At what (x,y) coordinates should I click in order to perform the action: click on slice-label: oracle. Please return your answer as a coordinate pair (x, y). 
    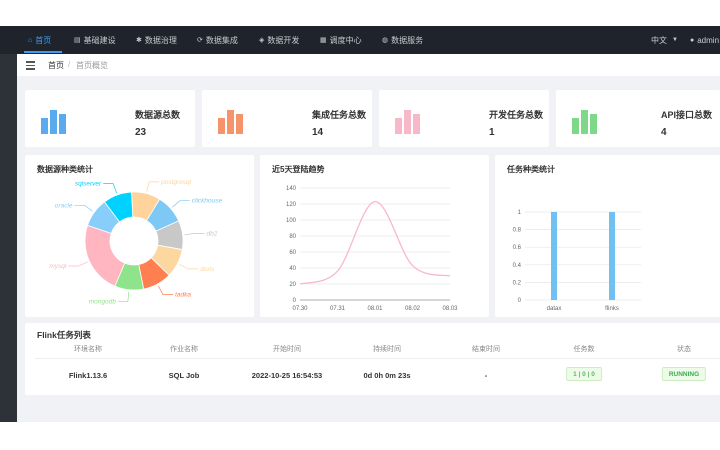
    Looking at the image, I should click on (64, 205).